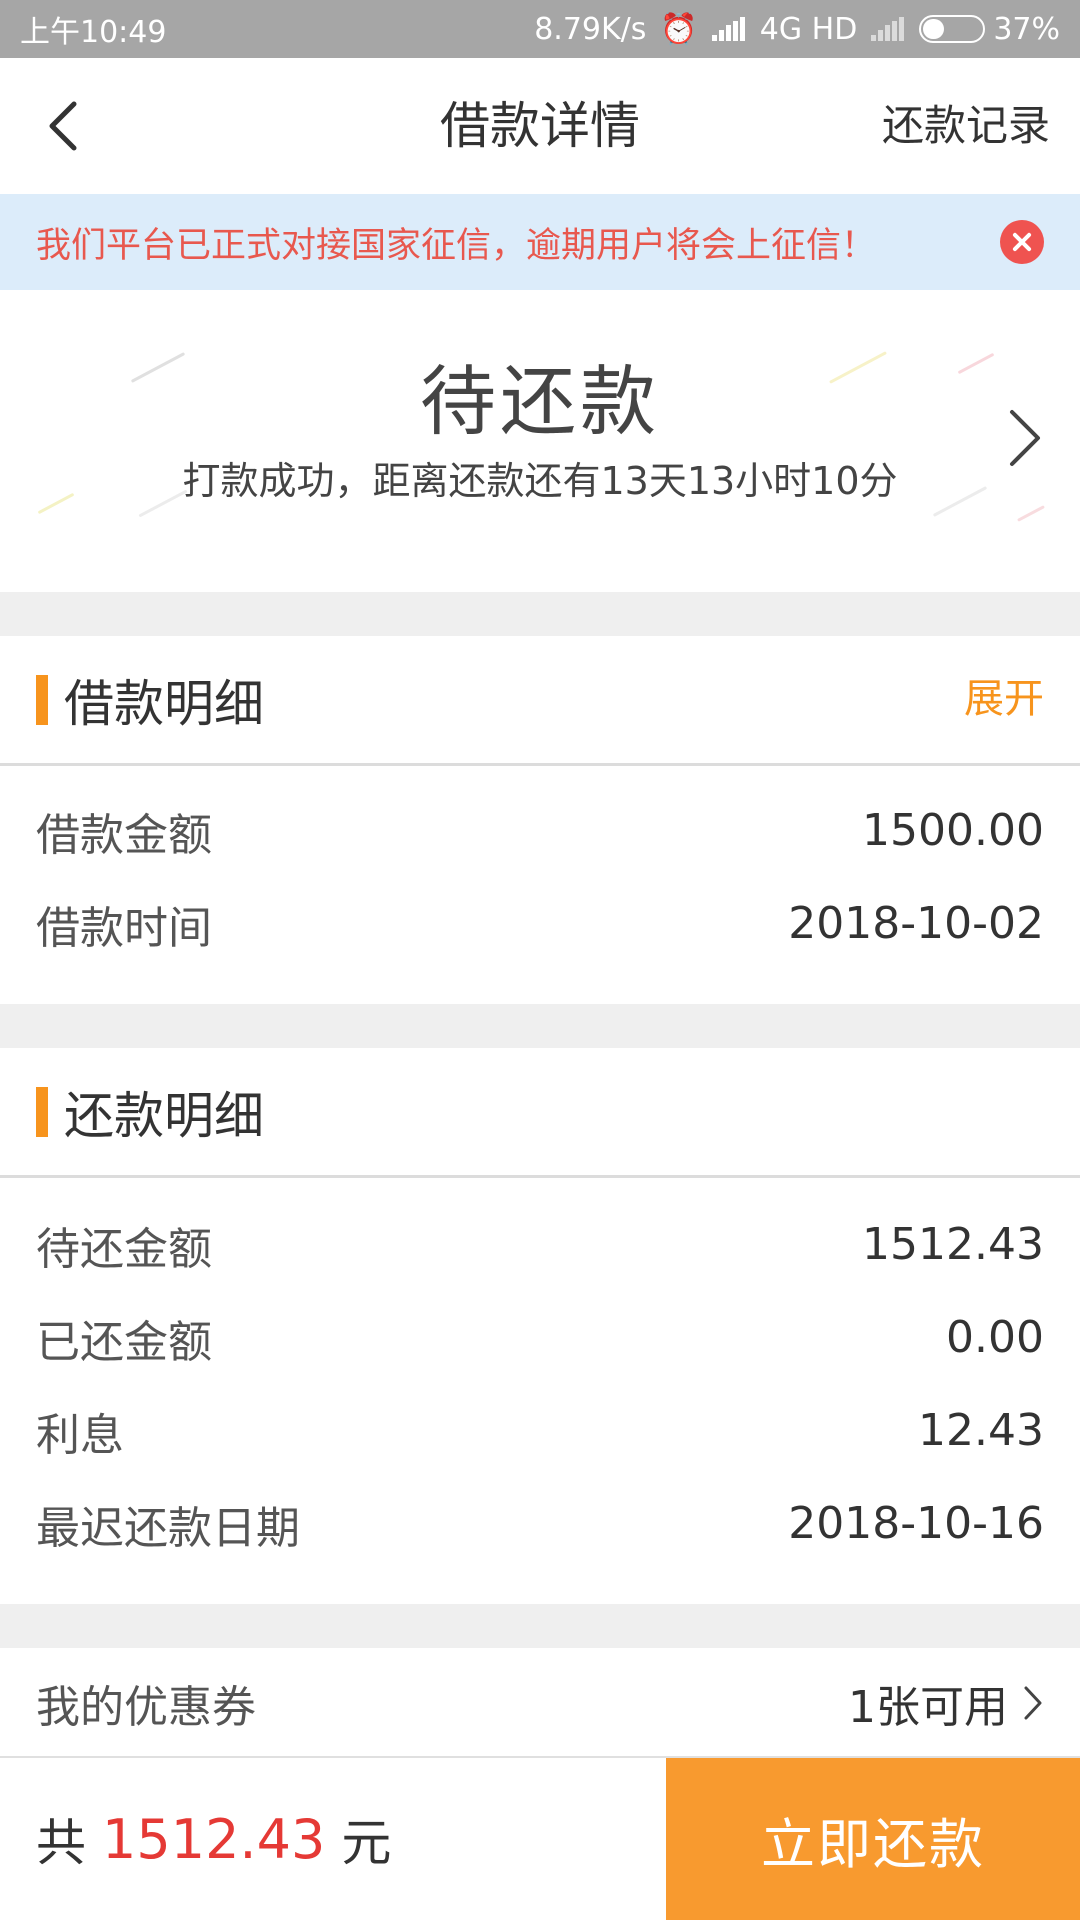 This screenshot has height=1920, width=1080. Describe the element at coordinates (366, 1843) in the screenshot. I see `total-unit: 元` at that location.